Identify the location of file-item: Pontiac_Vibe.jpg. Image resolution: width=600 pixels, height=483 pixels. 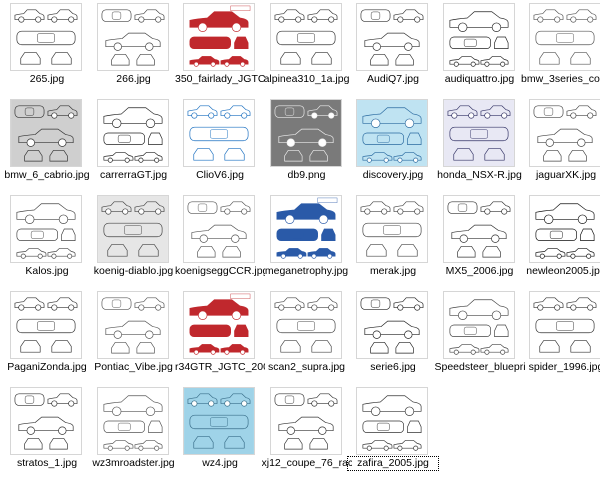
(134, 339).